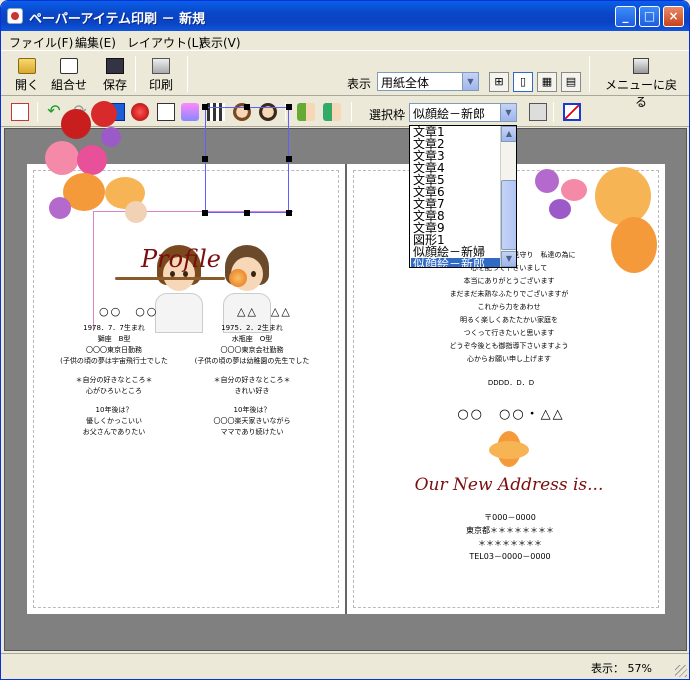 This screenshot has width=690, height=680. Describe the element at coordinates (508, 215) in the screenshot. I see `scroll-thumb` at that location.